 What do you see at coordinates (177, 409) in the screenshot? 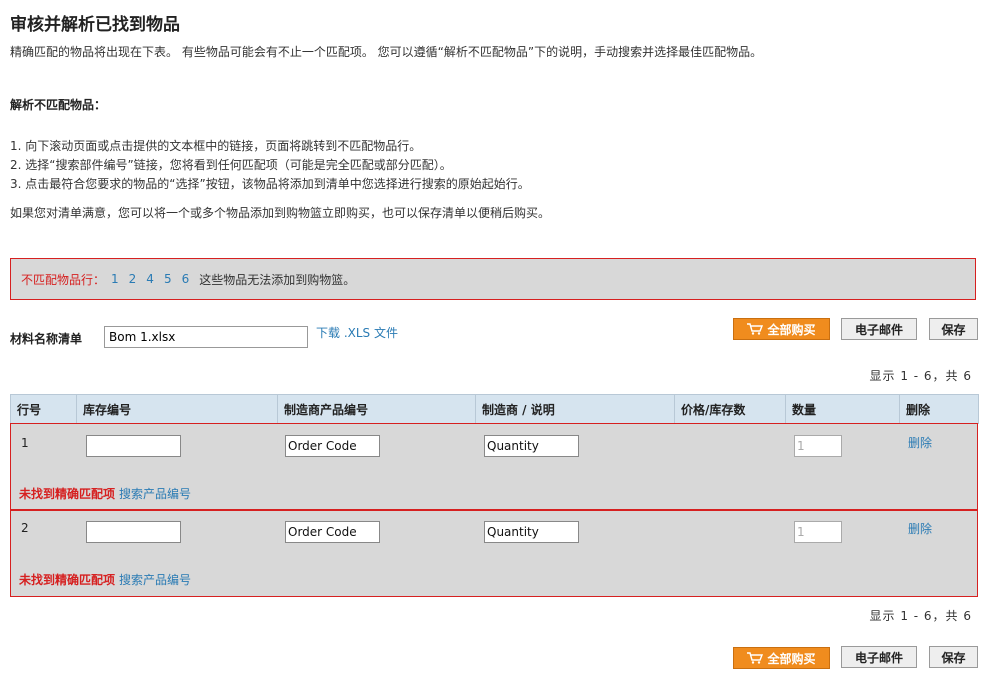
I see `col-stock: 库存编号` at bounding box center [177, 409].